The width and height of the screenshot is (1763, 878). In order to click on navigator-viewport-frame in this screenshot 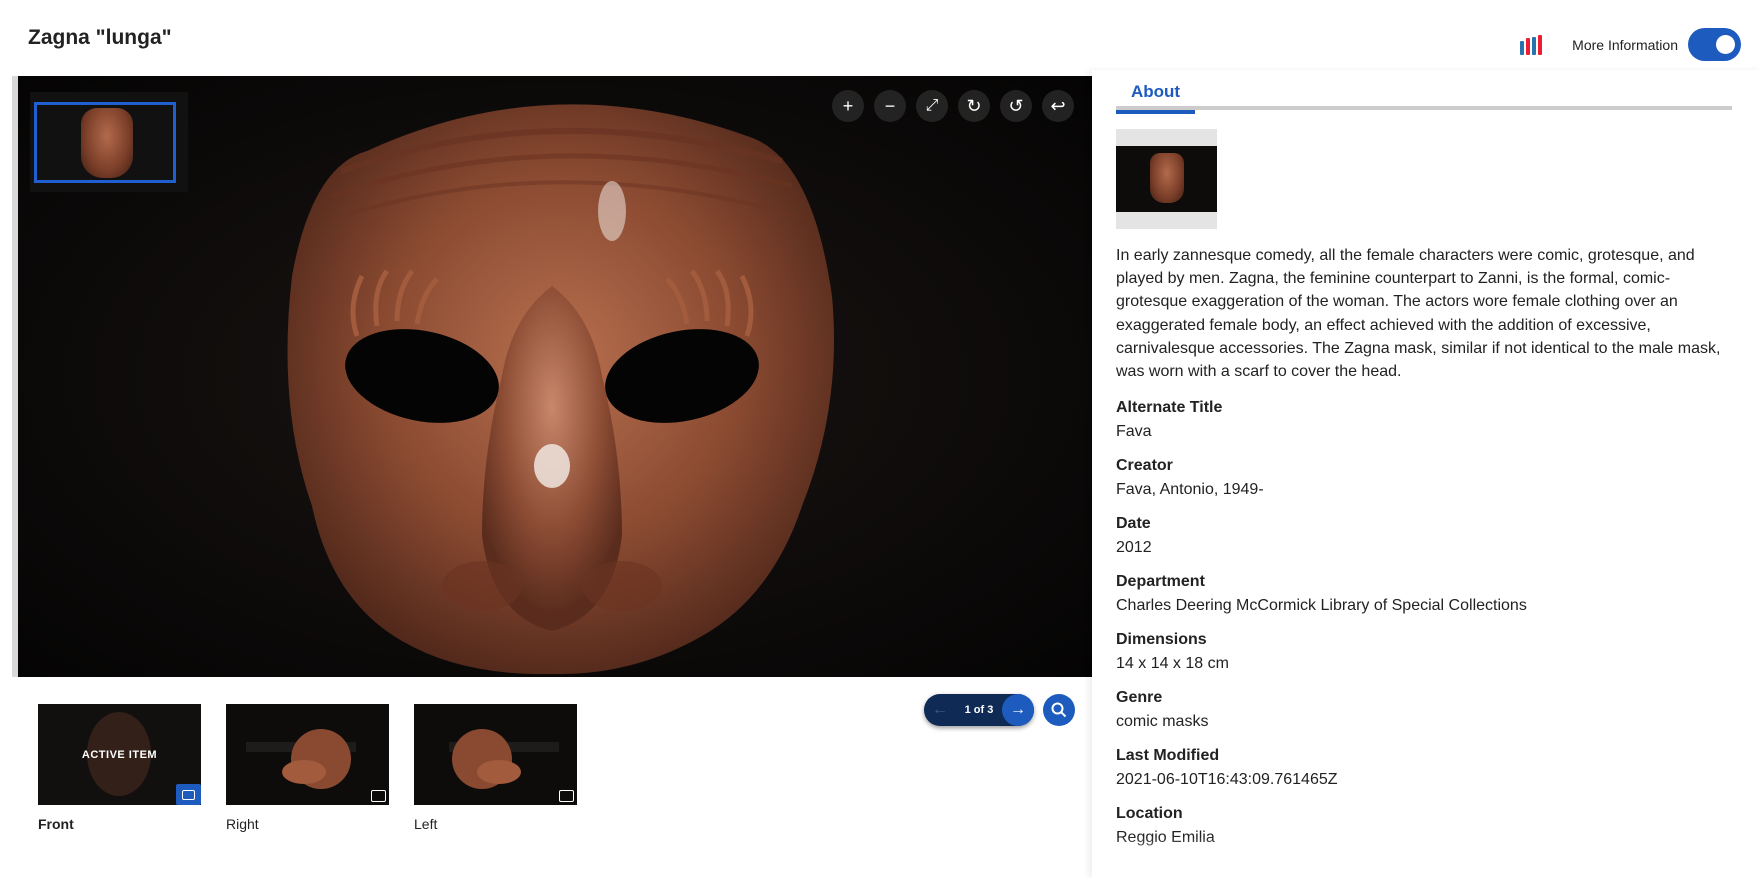, I will do `click(105, 142)`.